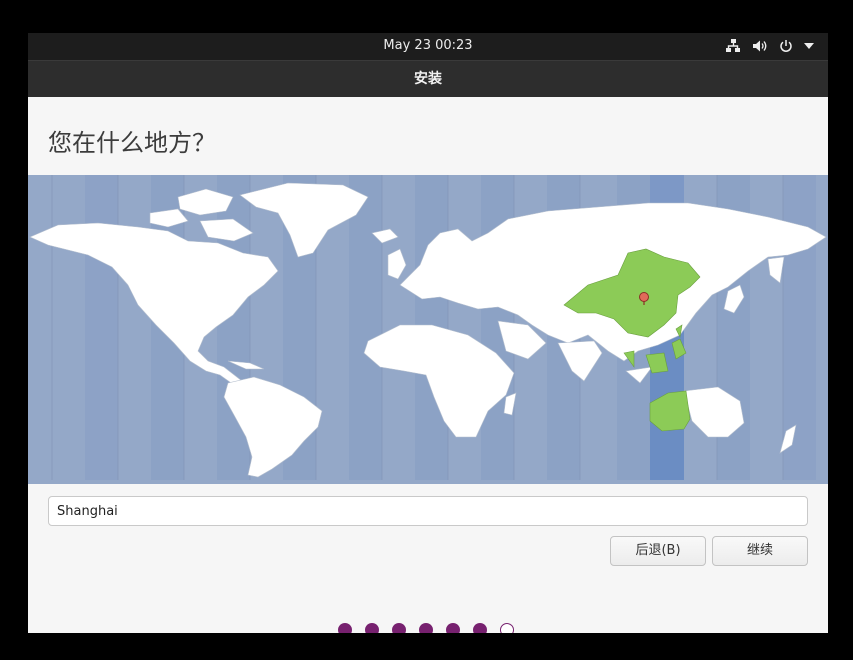 The image size is (853, 660). Describe the element at coordinates (658, 551) in the screenshot. I see `back-button: 后退(B)` at that location.